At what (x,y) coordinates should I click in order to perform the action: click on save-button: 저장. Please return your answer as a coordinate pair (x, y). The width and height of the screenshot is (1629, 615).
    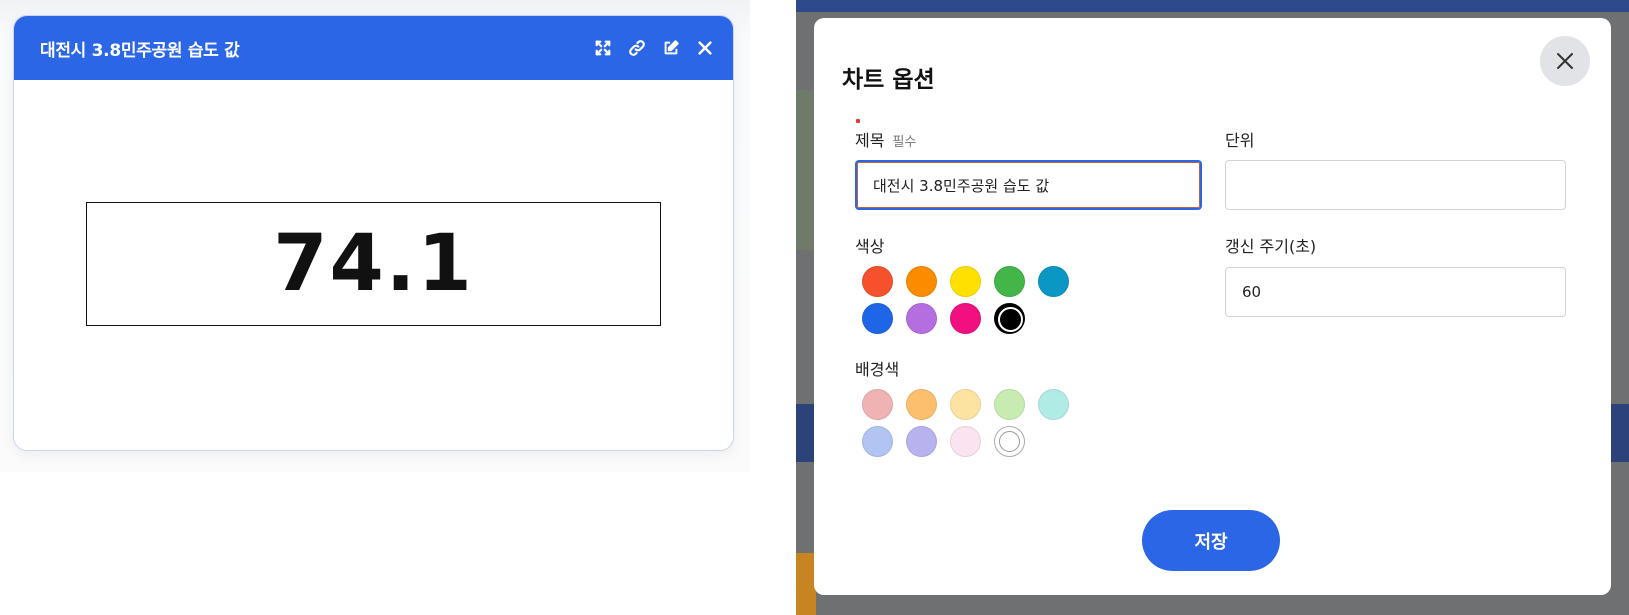
    Looking at the image, I should click on (1211, 540).